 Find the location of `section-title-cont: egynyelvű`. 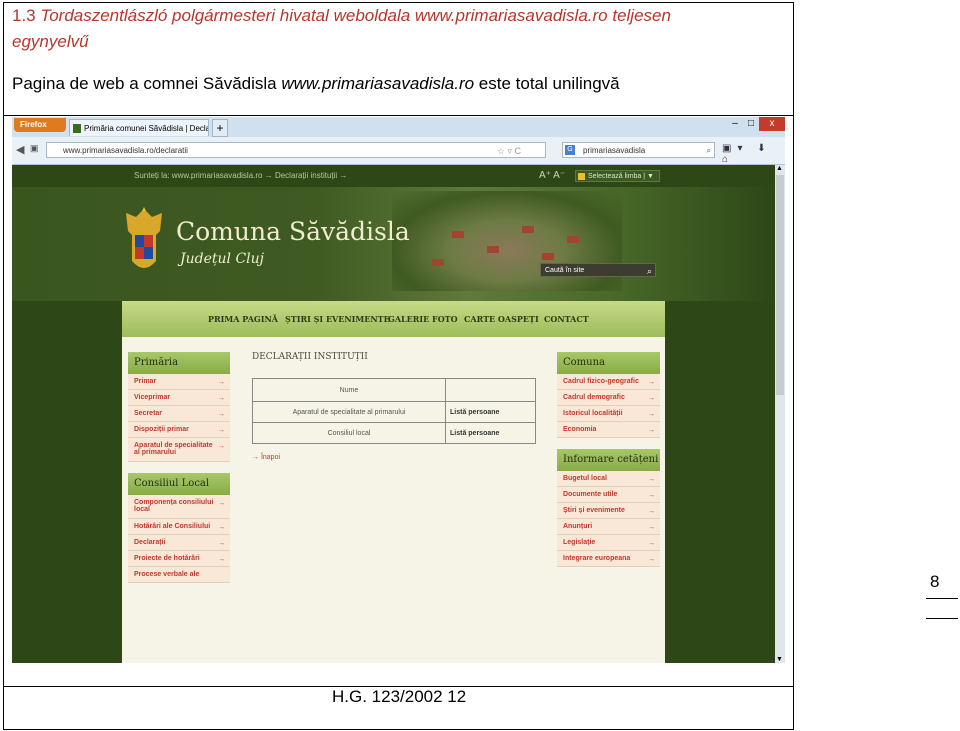

section-title-cont: egynyelvű is located at coordinates (50, 41).